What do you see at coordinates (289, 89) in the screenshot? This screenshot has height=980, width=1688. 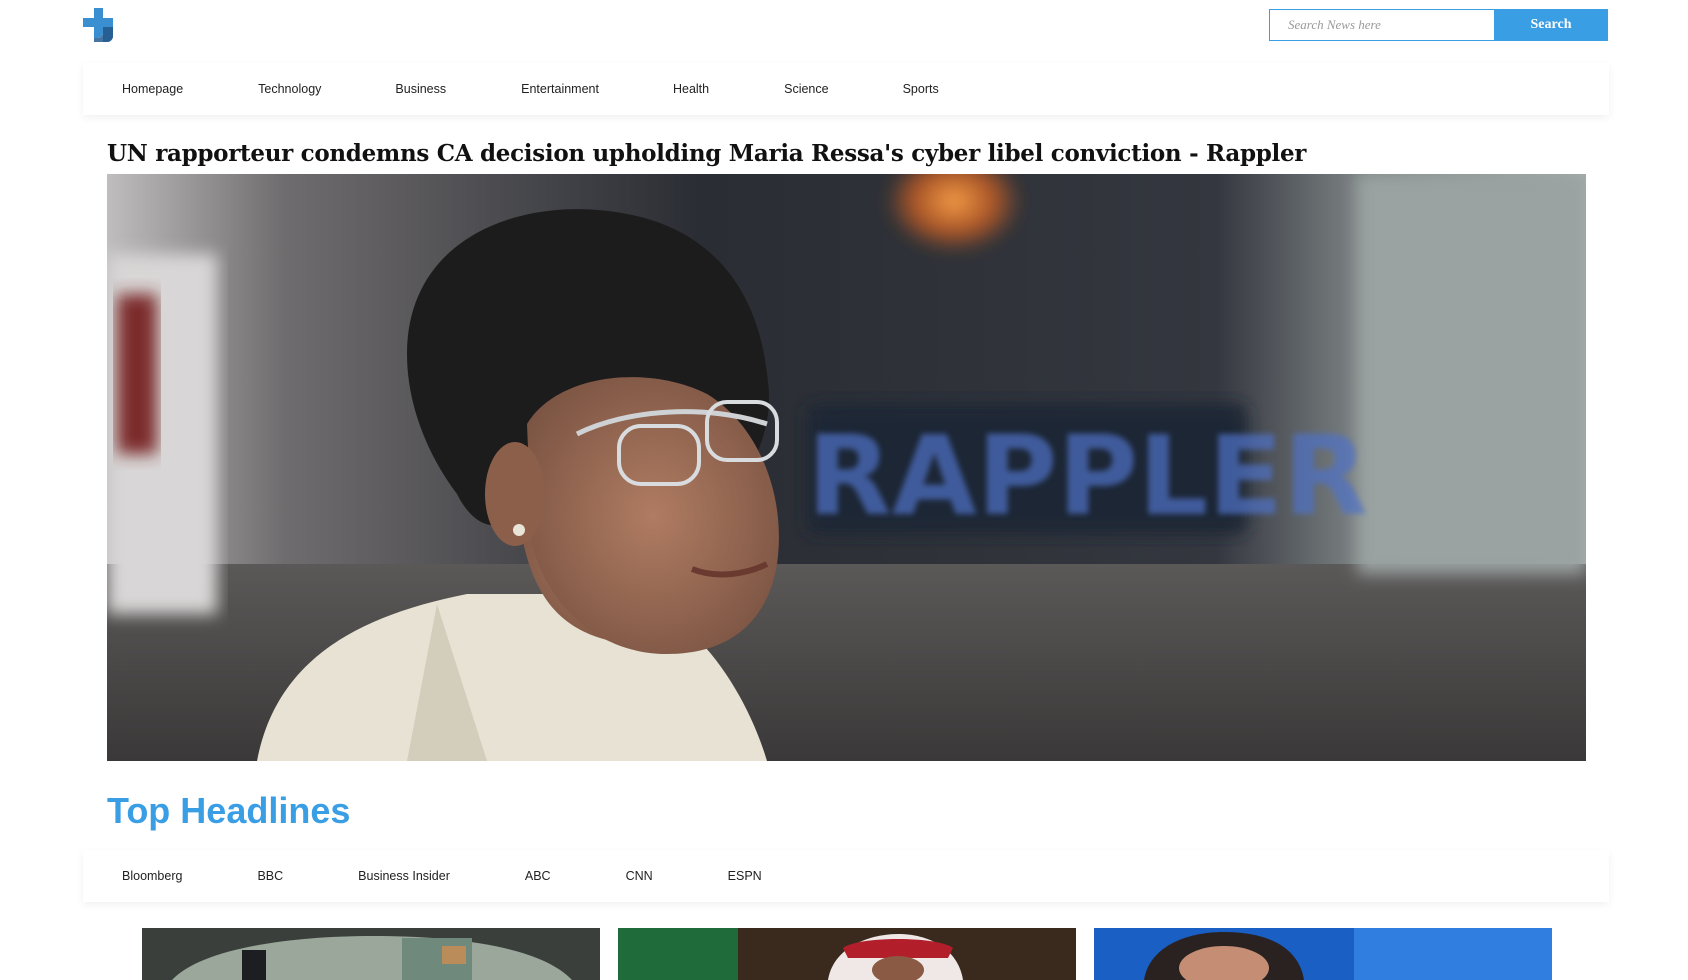 I see `nav-item-technology: Technology` at bounding box center [289, 89].